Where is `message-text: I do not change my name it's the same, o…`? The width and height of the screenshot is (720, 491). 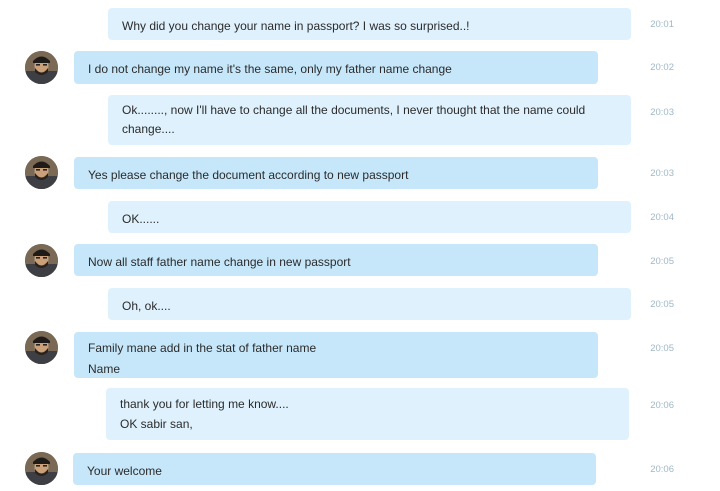
message-text: I do not change my name it's the same, o… is located at coordinates (270, 69).